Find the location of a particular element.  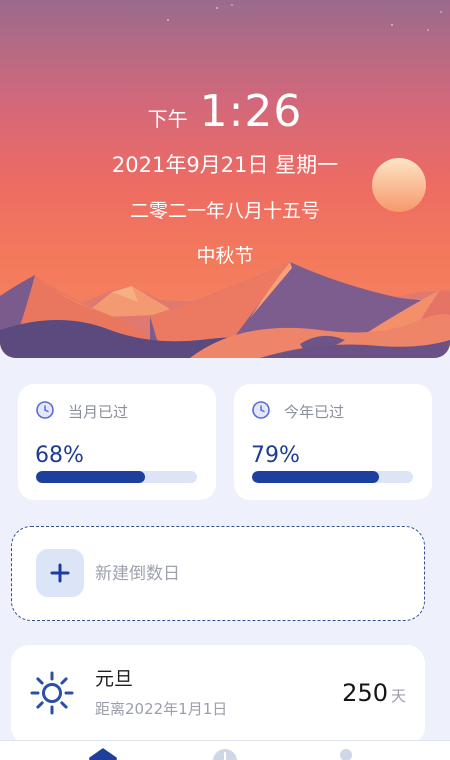

countdown-days: 250 天 is located at coordinates (374, 693).